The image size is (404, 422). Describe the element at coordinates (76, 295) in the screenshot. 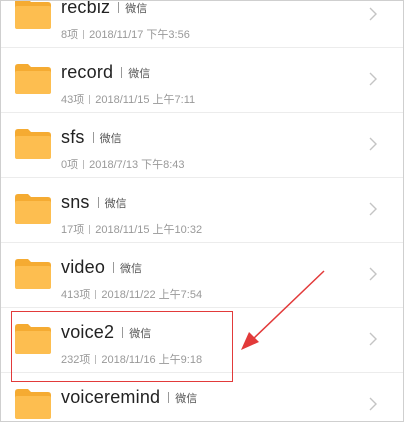

I see `item-count: 413项` at that location.